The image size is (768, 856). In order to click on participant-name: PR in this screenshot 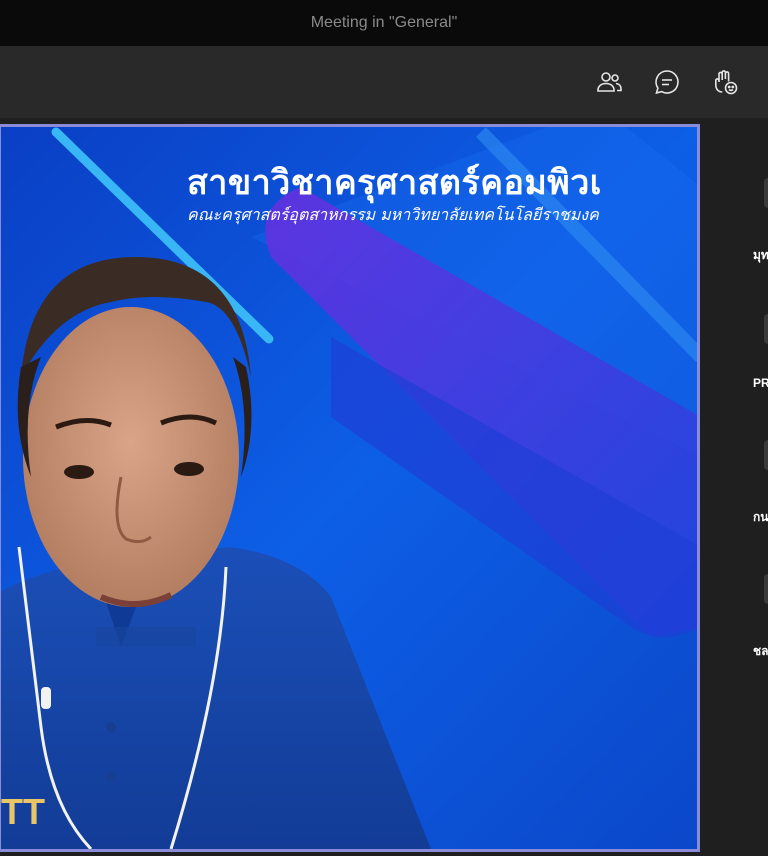, I will do `click(760, 383)`.